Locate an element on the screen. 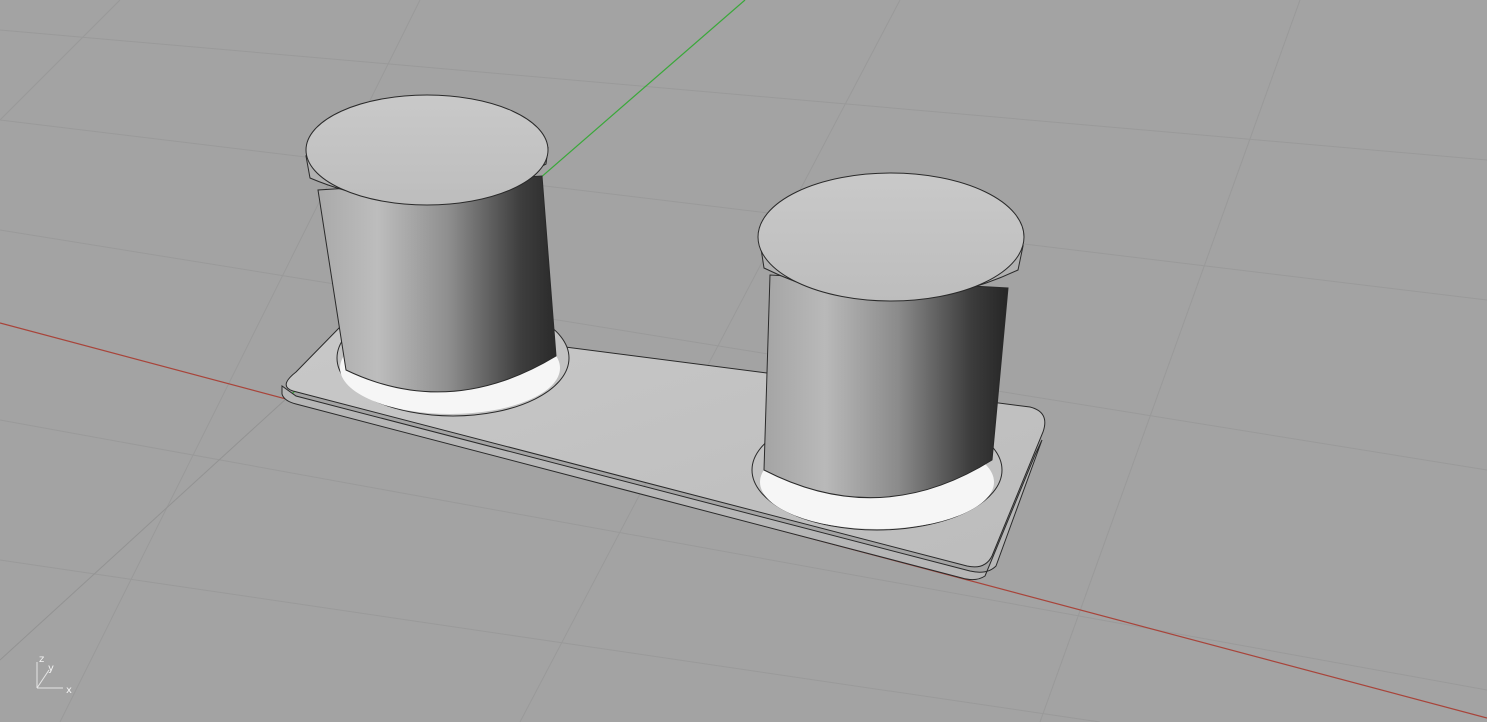 Image resolution: width=1487 pixels, height=722 pixels. grid-axis-line is located at coordinates (144, 529).